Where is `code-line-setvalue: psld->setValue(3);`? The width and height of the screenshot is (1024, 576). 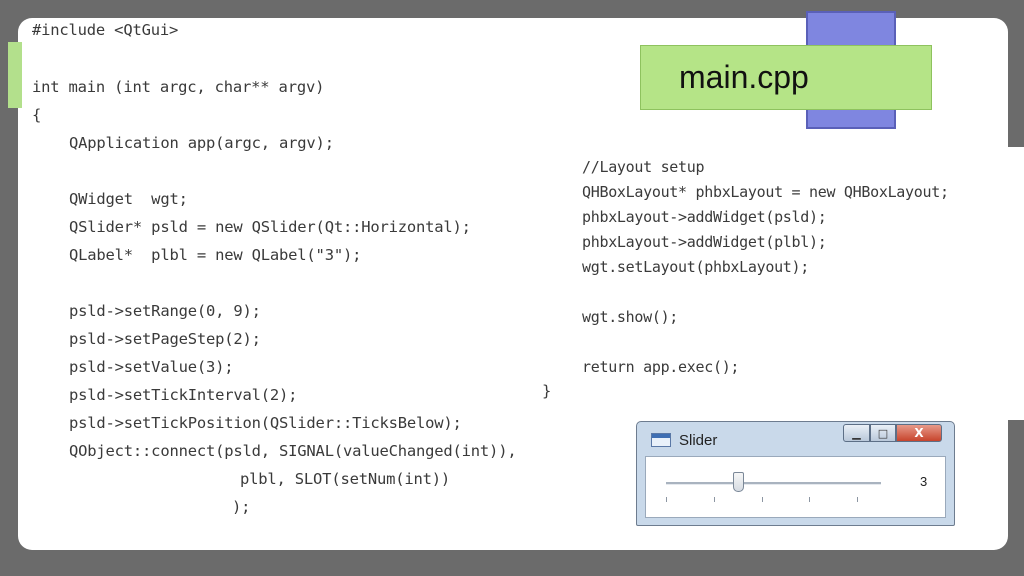 code-line-setvalue: psld->setValue(3); is located at coordinates (151, 367).